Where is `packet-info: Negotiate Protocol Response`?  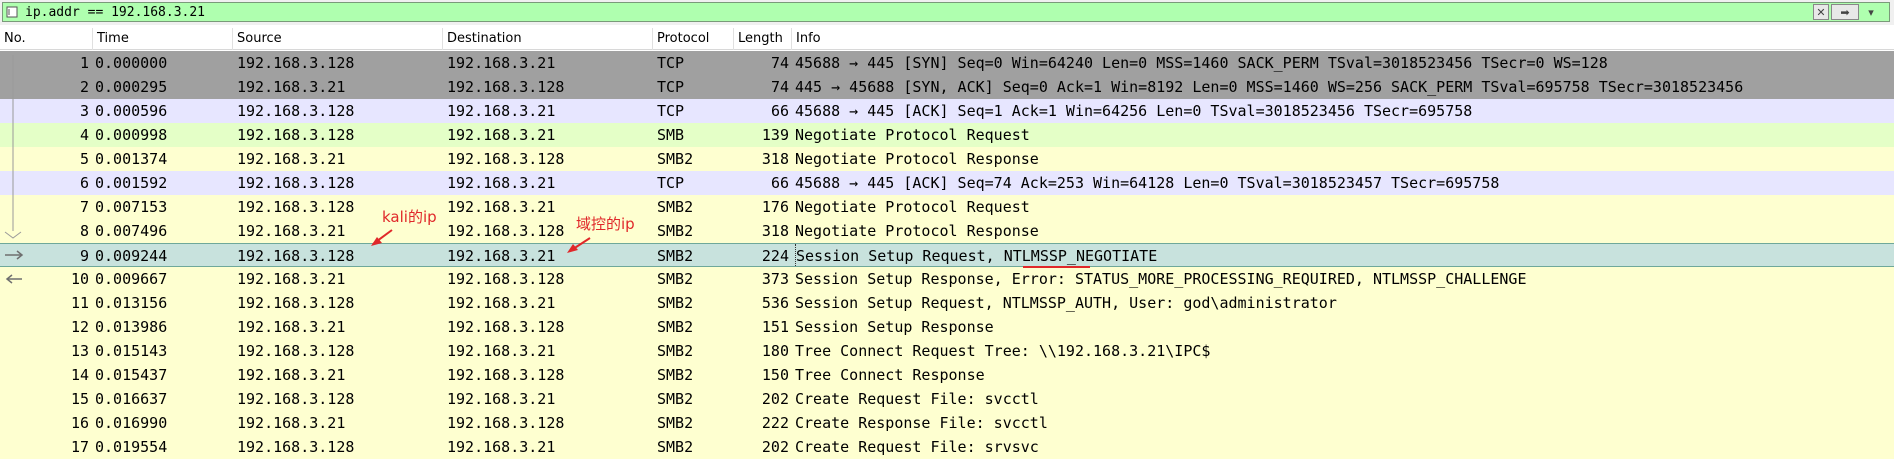
packet-info: Negotiate Protocol Response is located at coordinates (917, 159).